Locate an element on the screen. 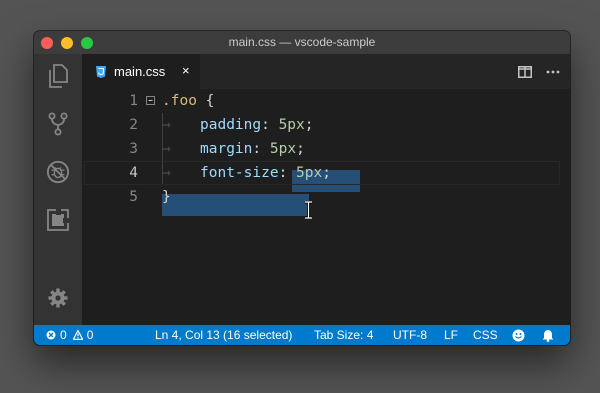 The width and height of the screenshot is (600, 393). css-file-icon is located at coordinates (101, 71).